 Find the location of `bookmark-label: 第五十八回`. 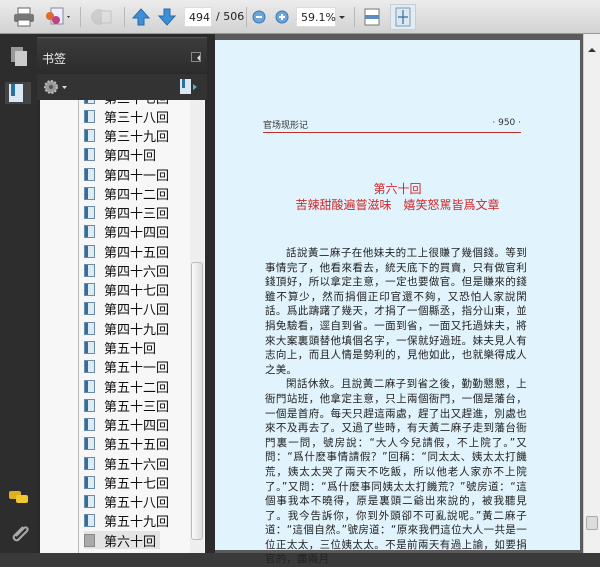

bookmark-label: 第五十八回 is located at coordinates (137, 504).